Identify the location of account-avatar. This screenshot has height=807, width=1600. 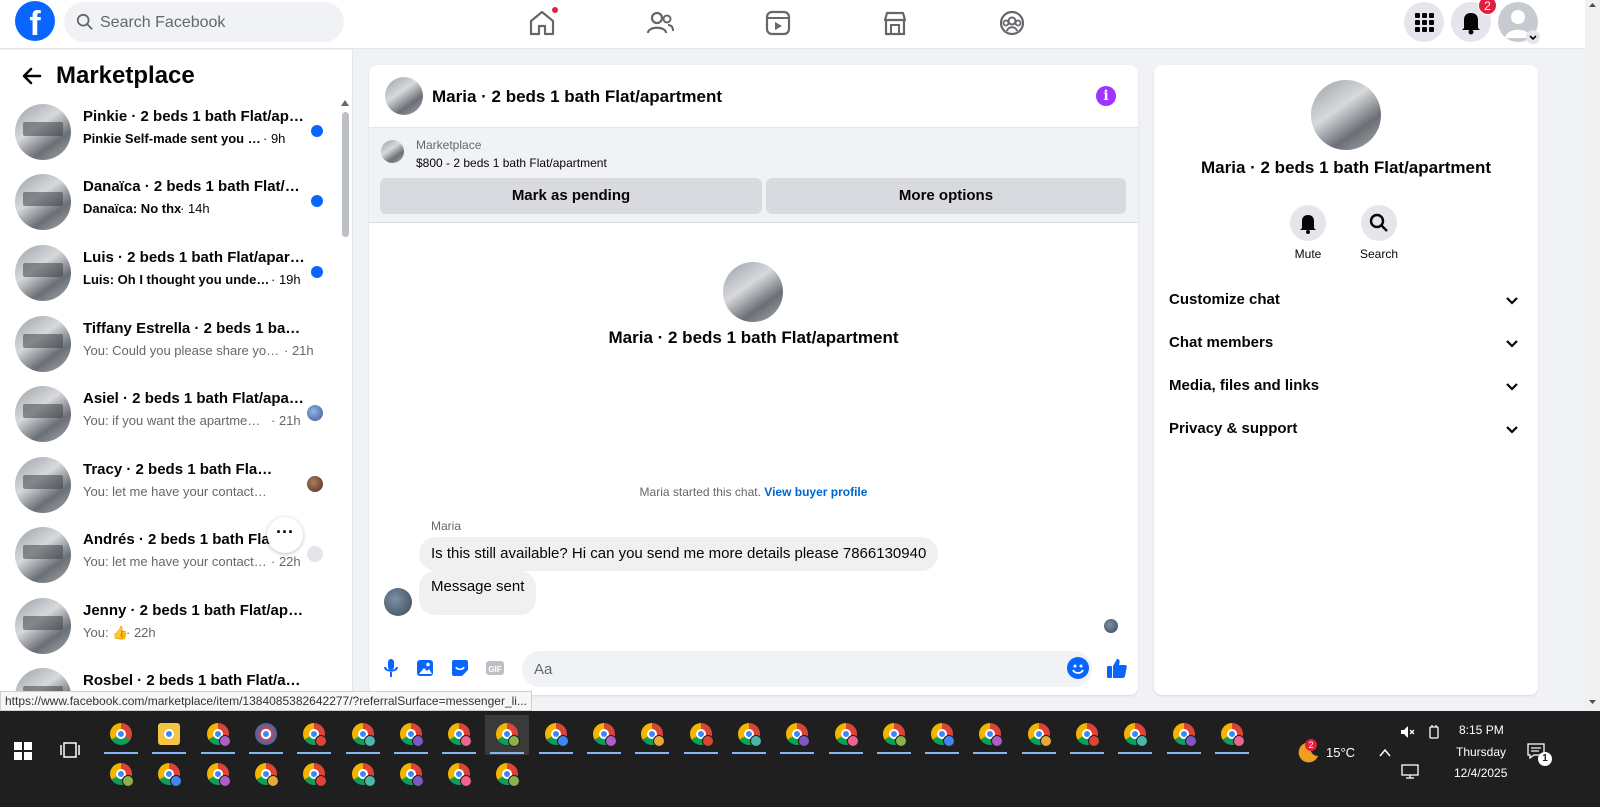
(1519, 23).